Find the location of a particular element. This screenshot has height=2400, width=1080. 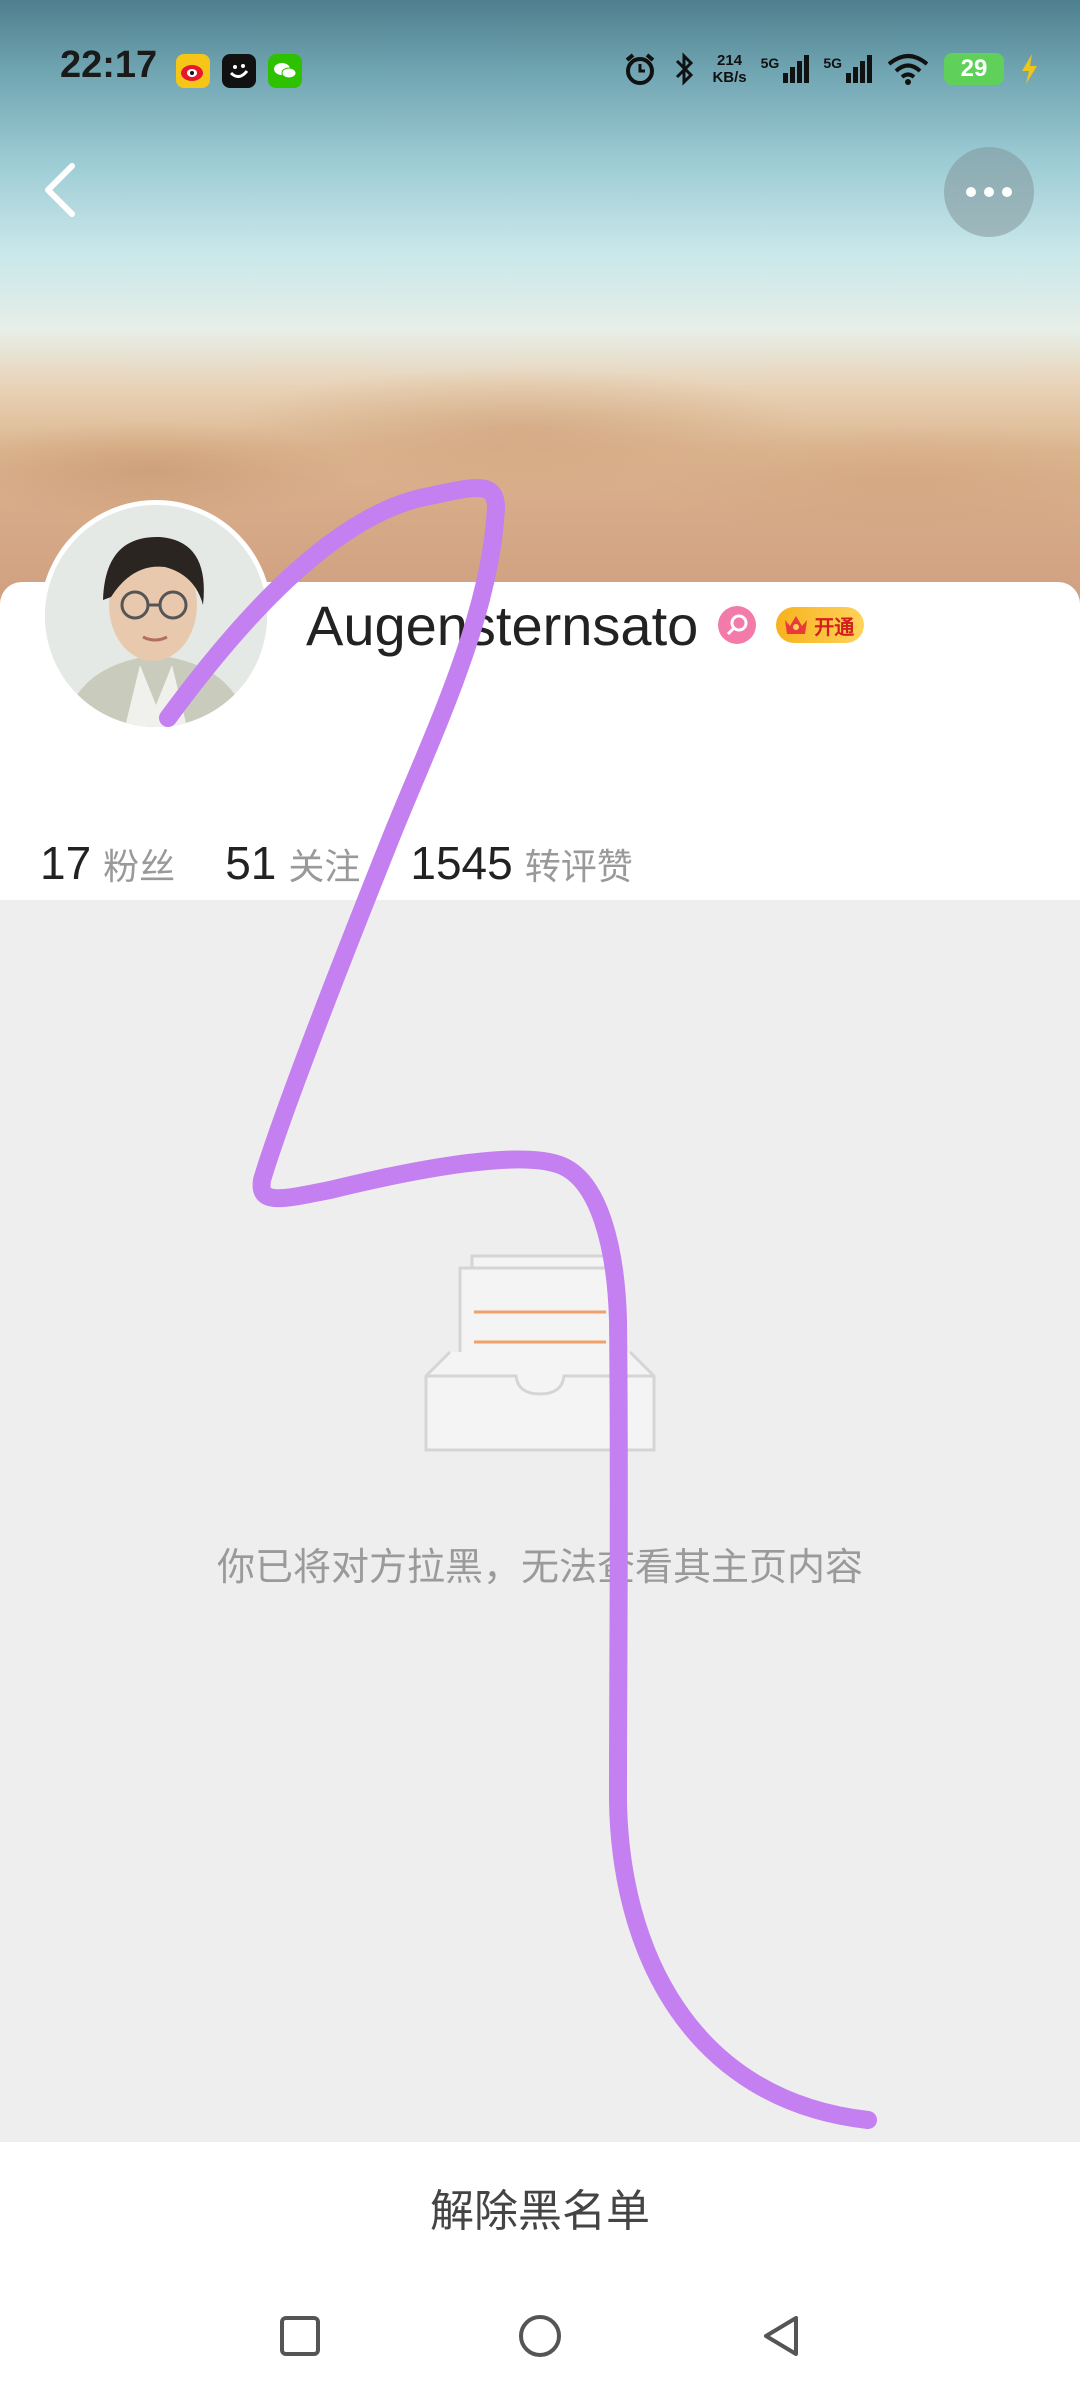

empty-inbox-icon is located at coordinates (540, 1353).